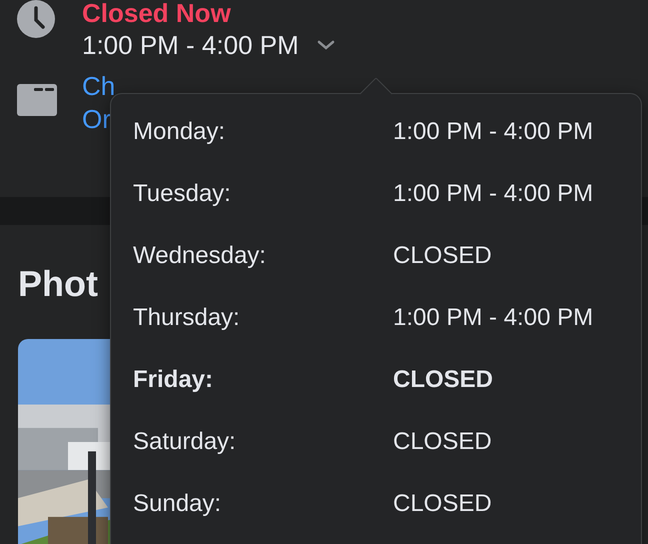 The image size is (648, 544). I want to click on day-label: Tuesday:, so click(182, 194).